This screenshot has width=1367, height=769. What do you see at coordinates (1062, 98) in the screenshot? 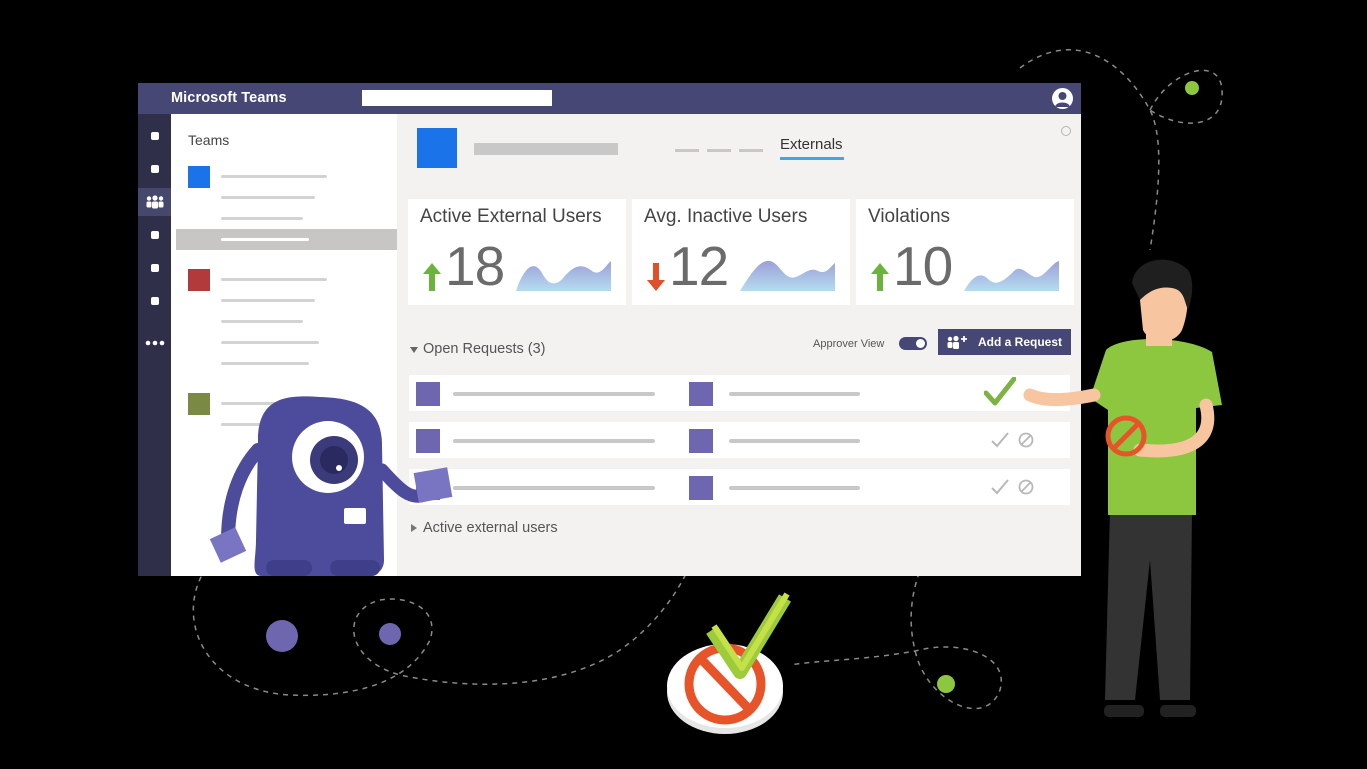
I see `avatar-icon` at bounding box center [1062, 98].